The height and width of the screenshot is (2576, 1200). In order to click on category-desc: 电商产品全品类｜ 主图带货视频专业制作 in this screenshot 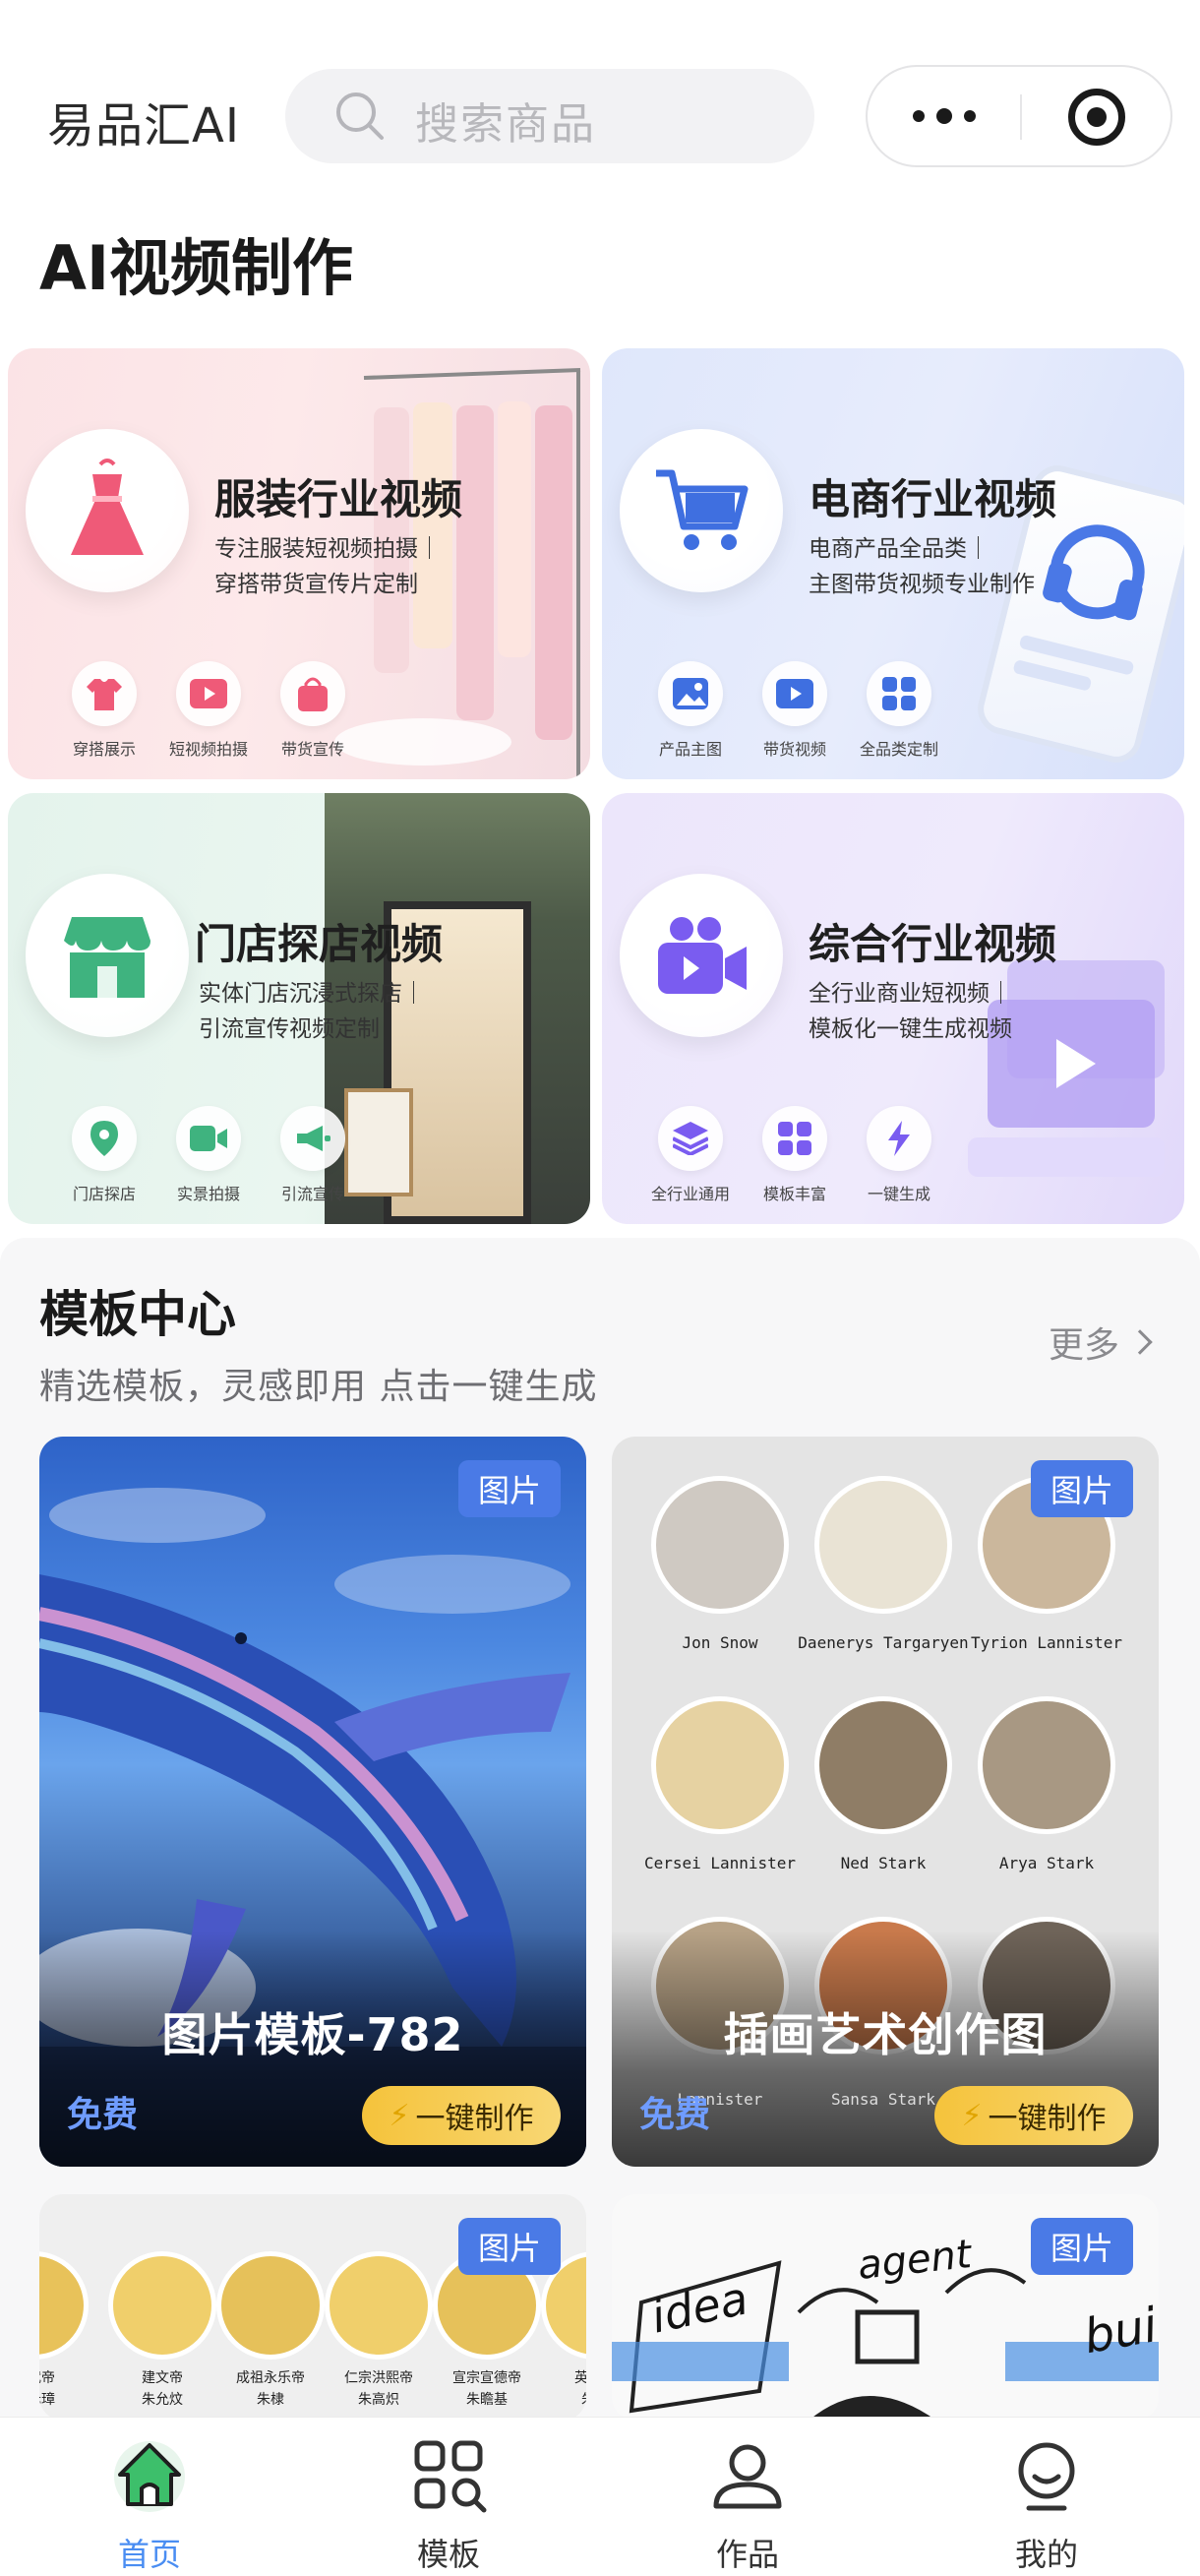, I will do `click(922, 566)`.